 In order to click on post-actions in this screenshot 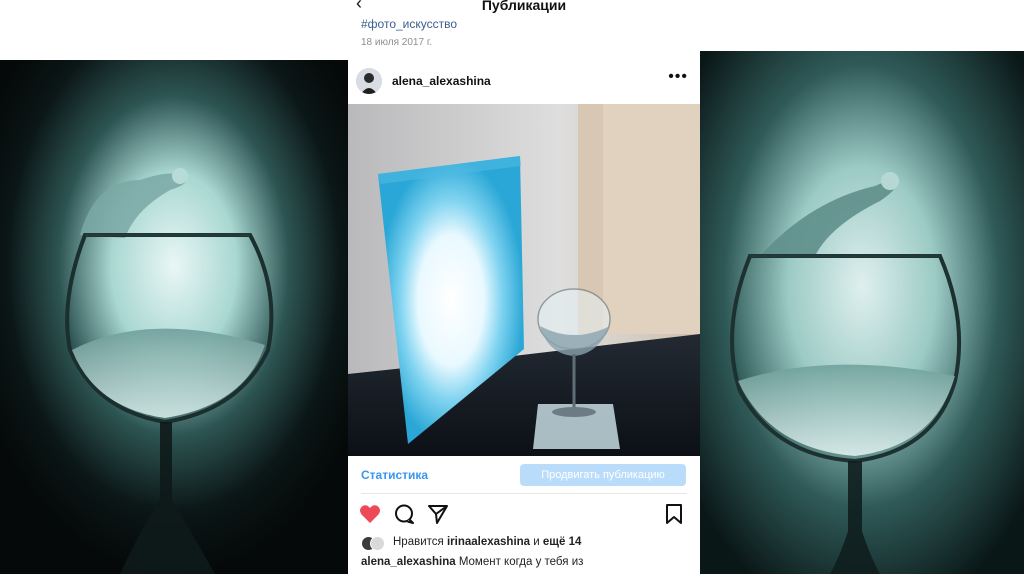, I will do `click(524, 514)`.